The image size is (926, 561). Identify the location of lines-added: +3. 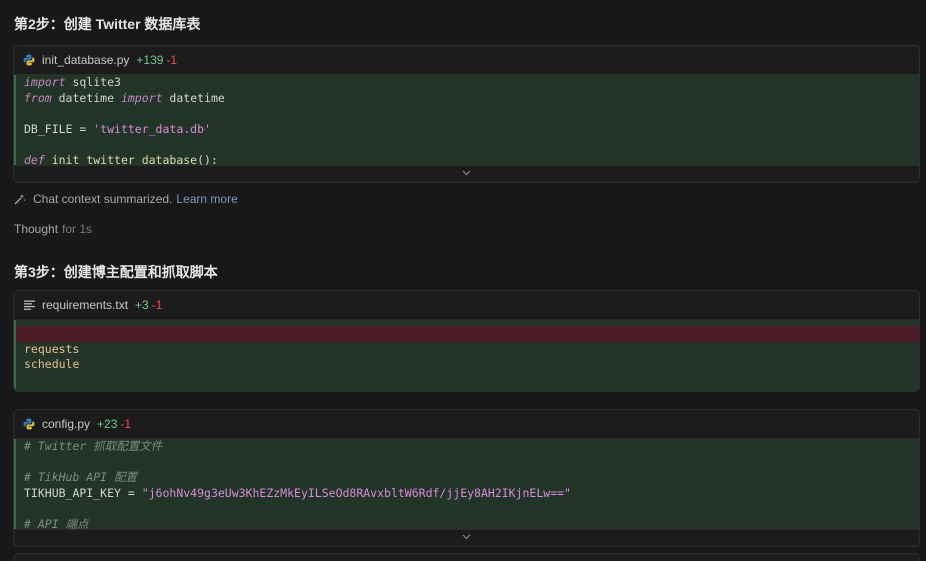
(142, 305).